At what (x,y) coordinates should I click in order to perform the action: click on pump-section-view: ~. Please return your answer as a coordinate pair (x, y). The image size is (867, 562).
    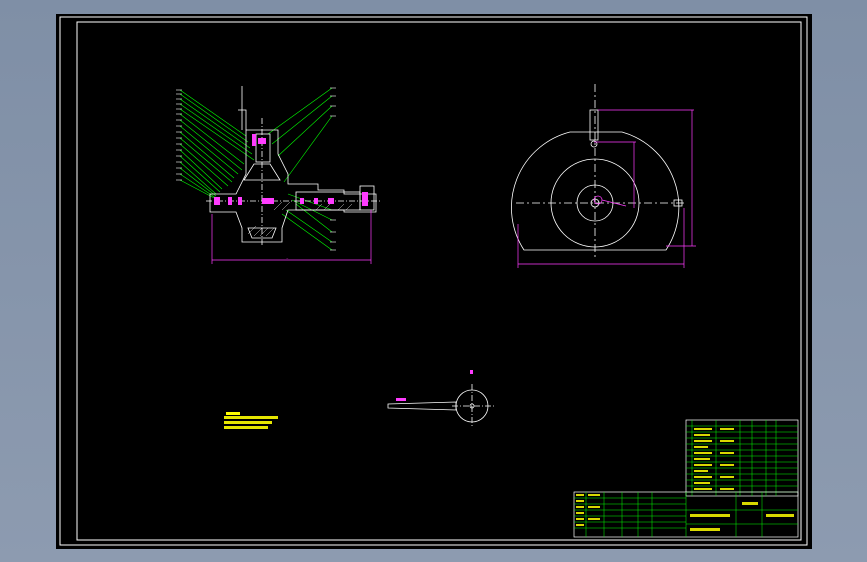
    Looking at the image, I should click on (278, 175).